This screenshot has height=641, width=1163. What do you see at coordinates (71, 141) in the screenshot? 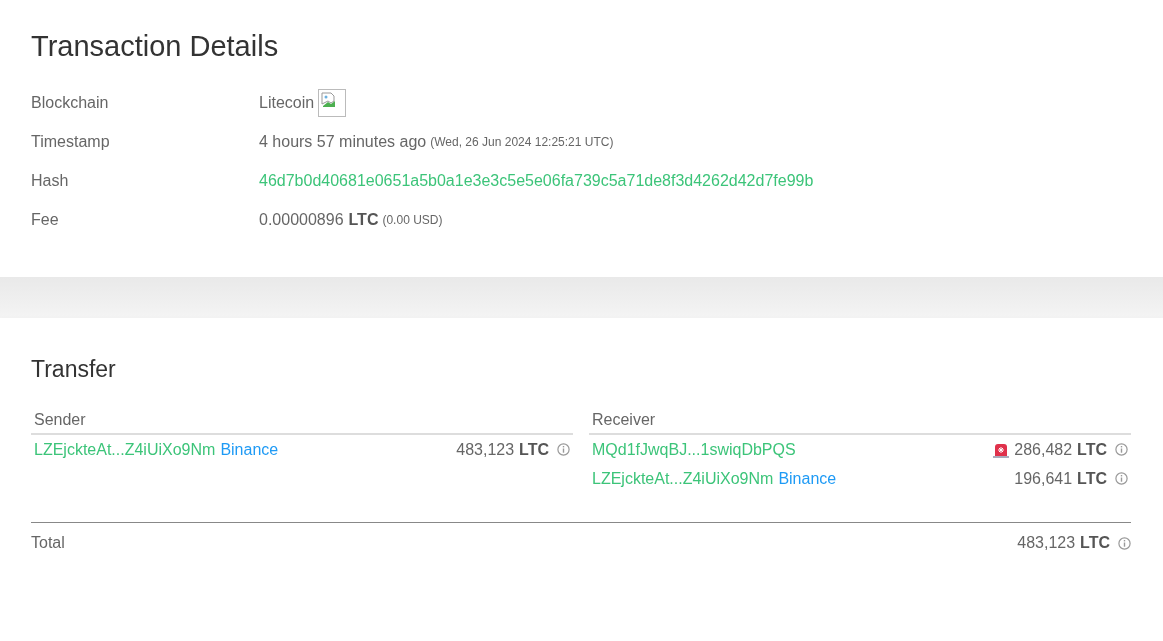
I see `field-label: Timestamp` at bounding box center [71, 141].